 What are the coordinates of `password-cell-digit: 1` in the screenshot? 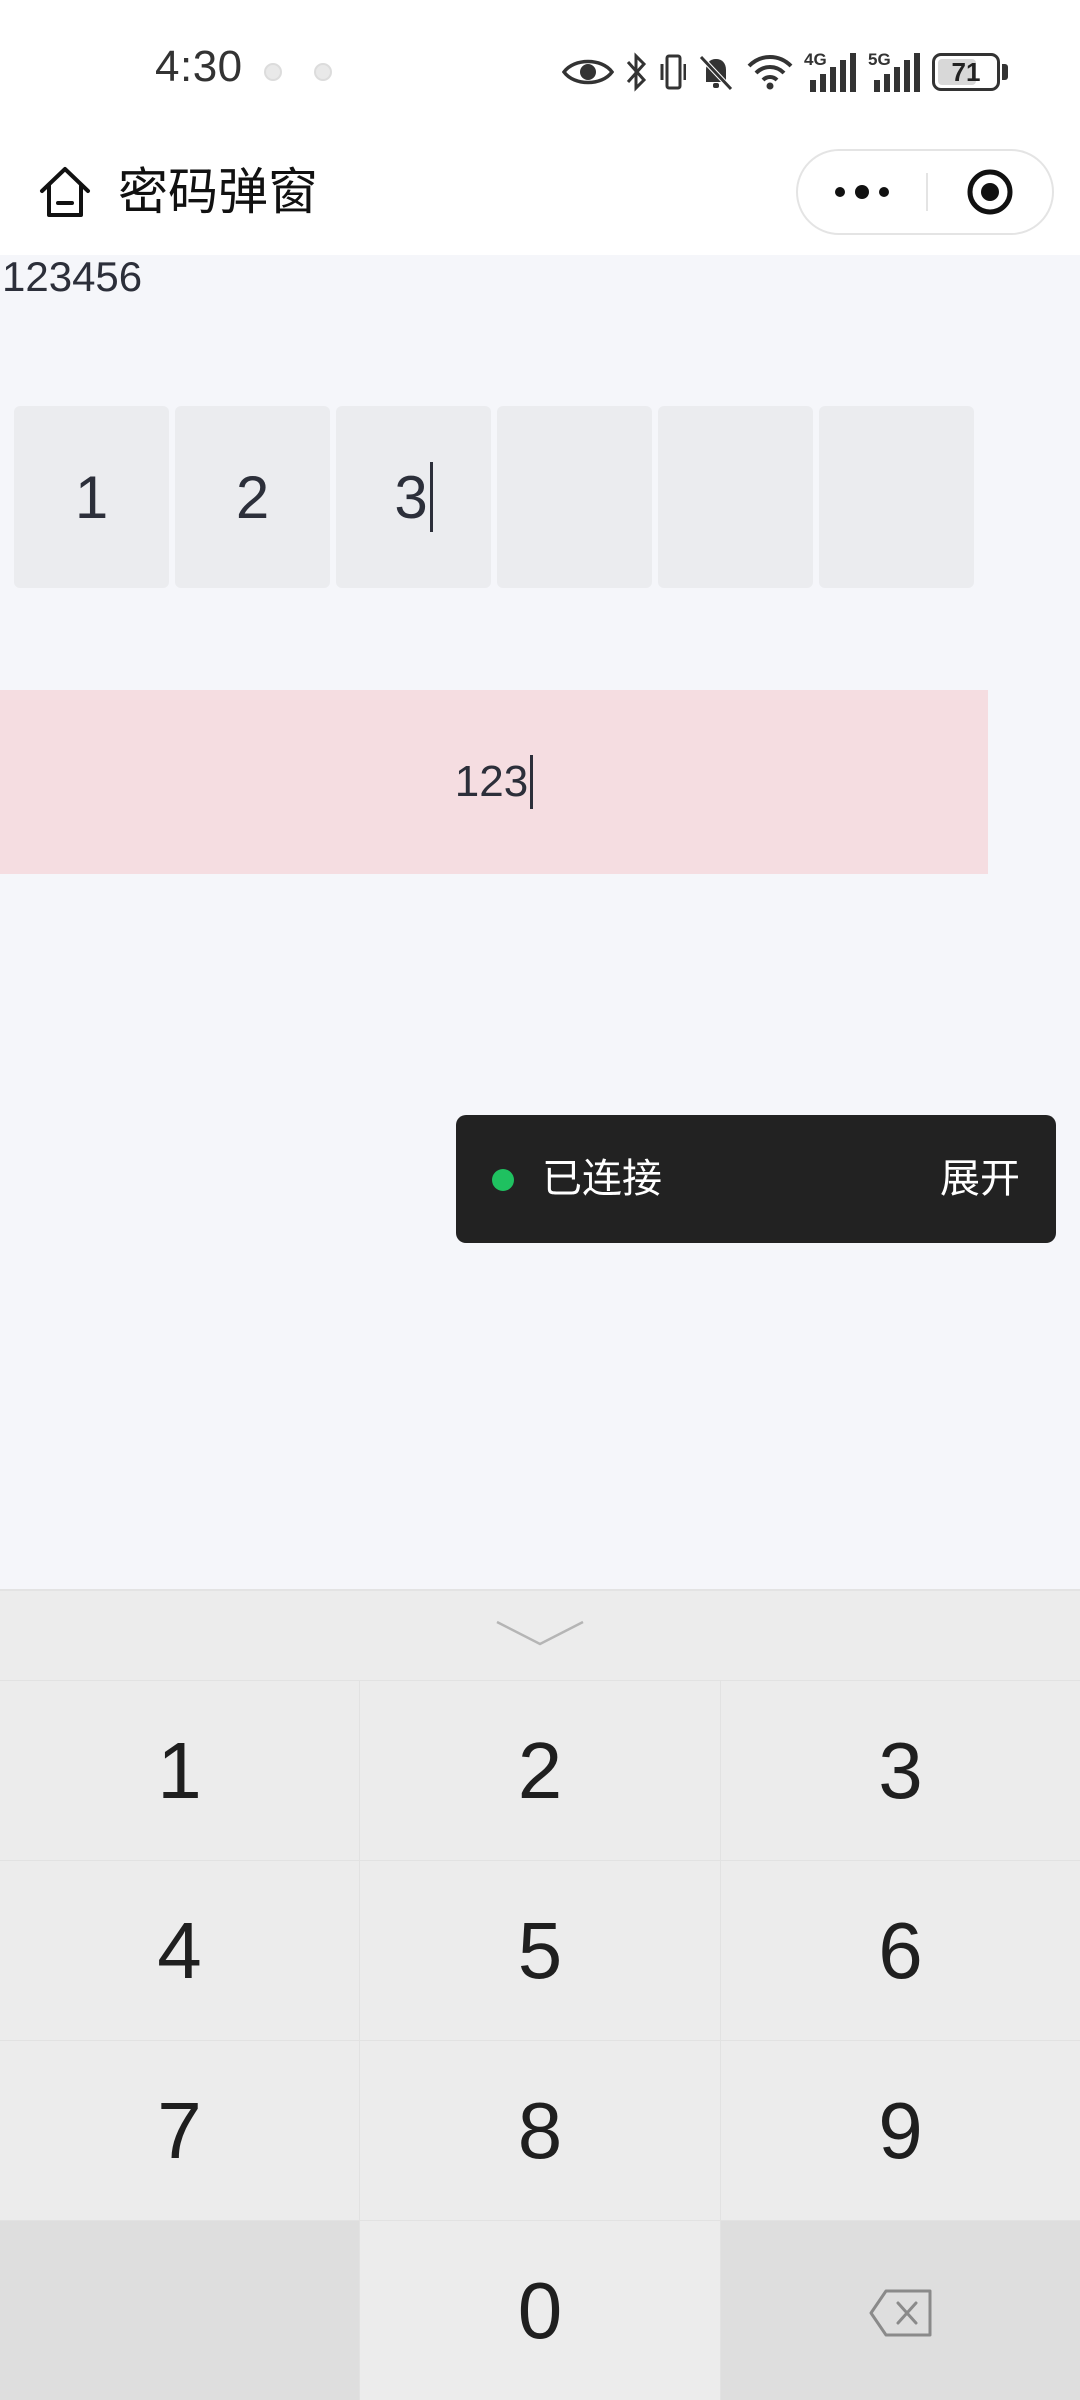 It's located at (91, 497).